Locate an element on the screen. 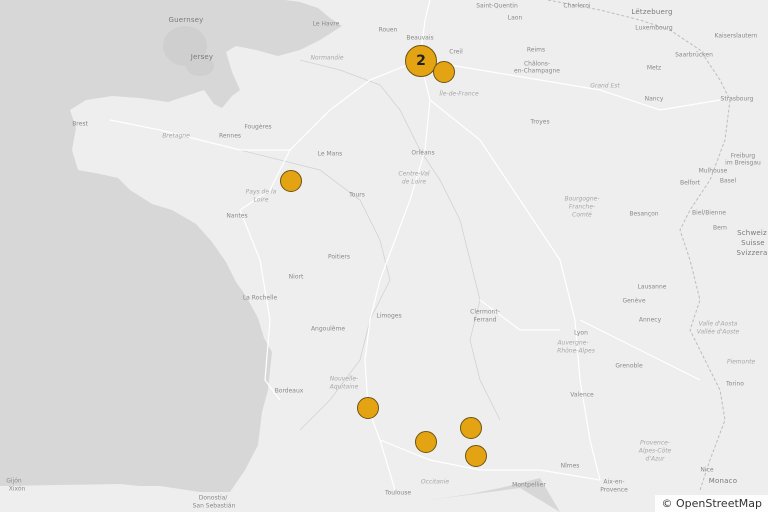 This screenshot has width=768, height=512. label-franche: Franche- is located at coordinates (582, 207).